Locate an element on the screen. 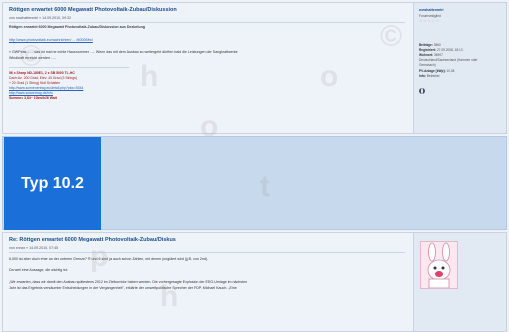  author-stat: Deutschland/Sachsenland (Hammer oder is located at coordinates (448, 60).